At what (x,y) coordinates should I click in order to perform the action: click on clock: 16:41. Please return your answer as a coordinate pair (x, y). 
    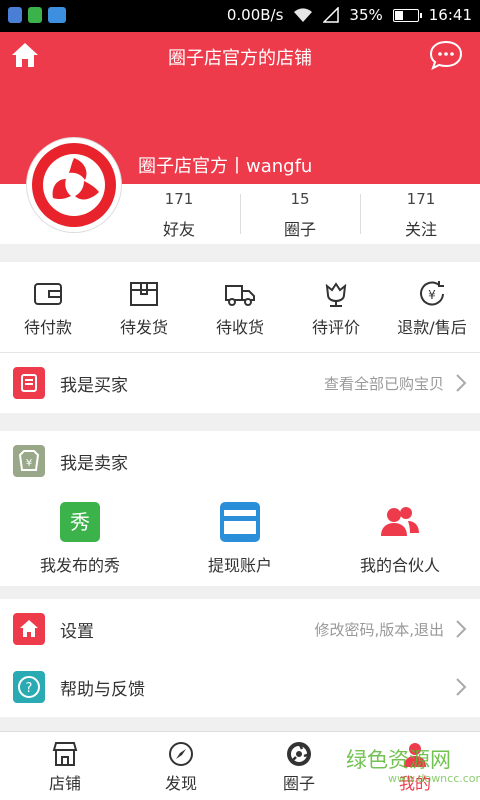
    Looking at the image, I should click on (450, 15).